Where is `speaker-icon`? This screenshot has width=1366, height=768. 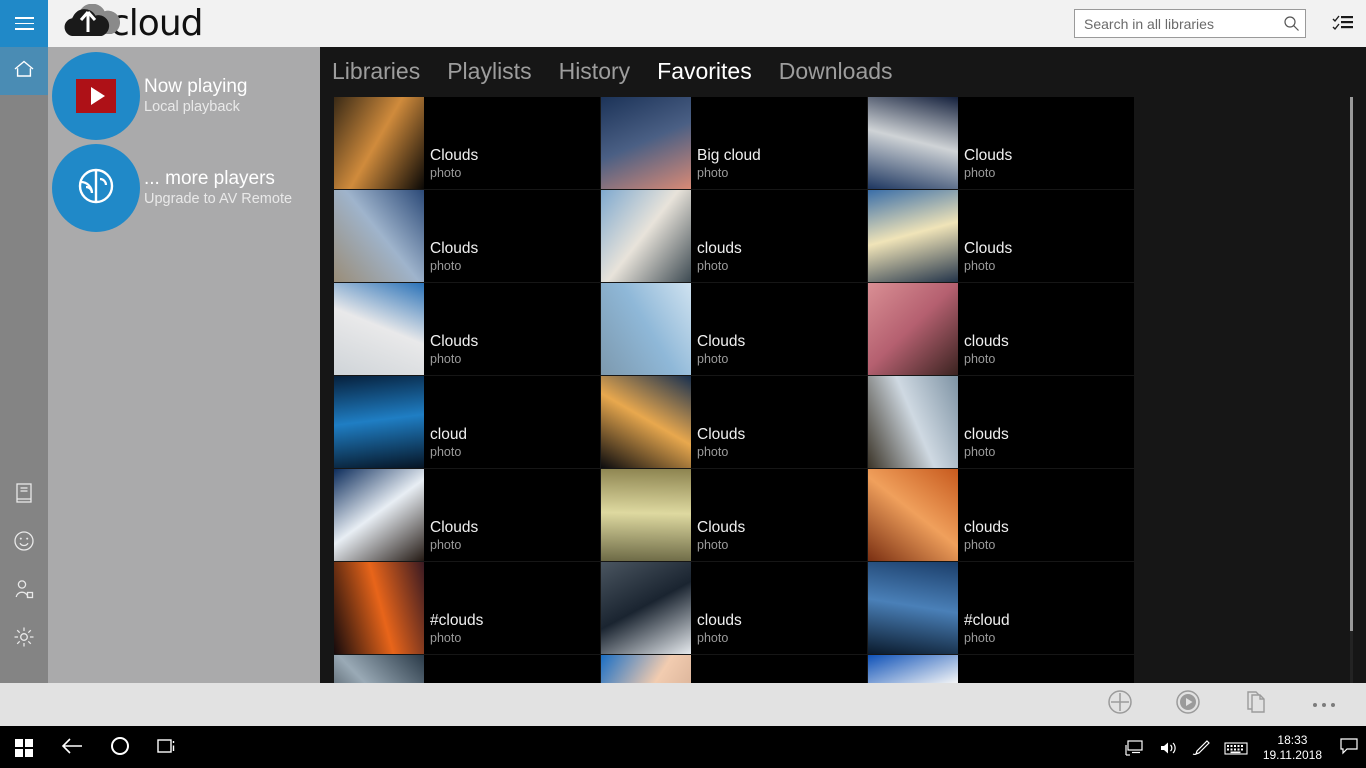 speaker-icon is located at coordinates (1168, 748).